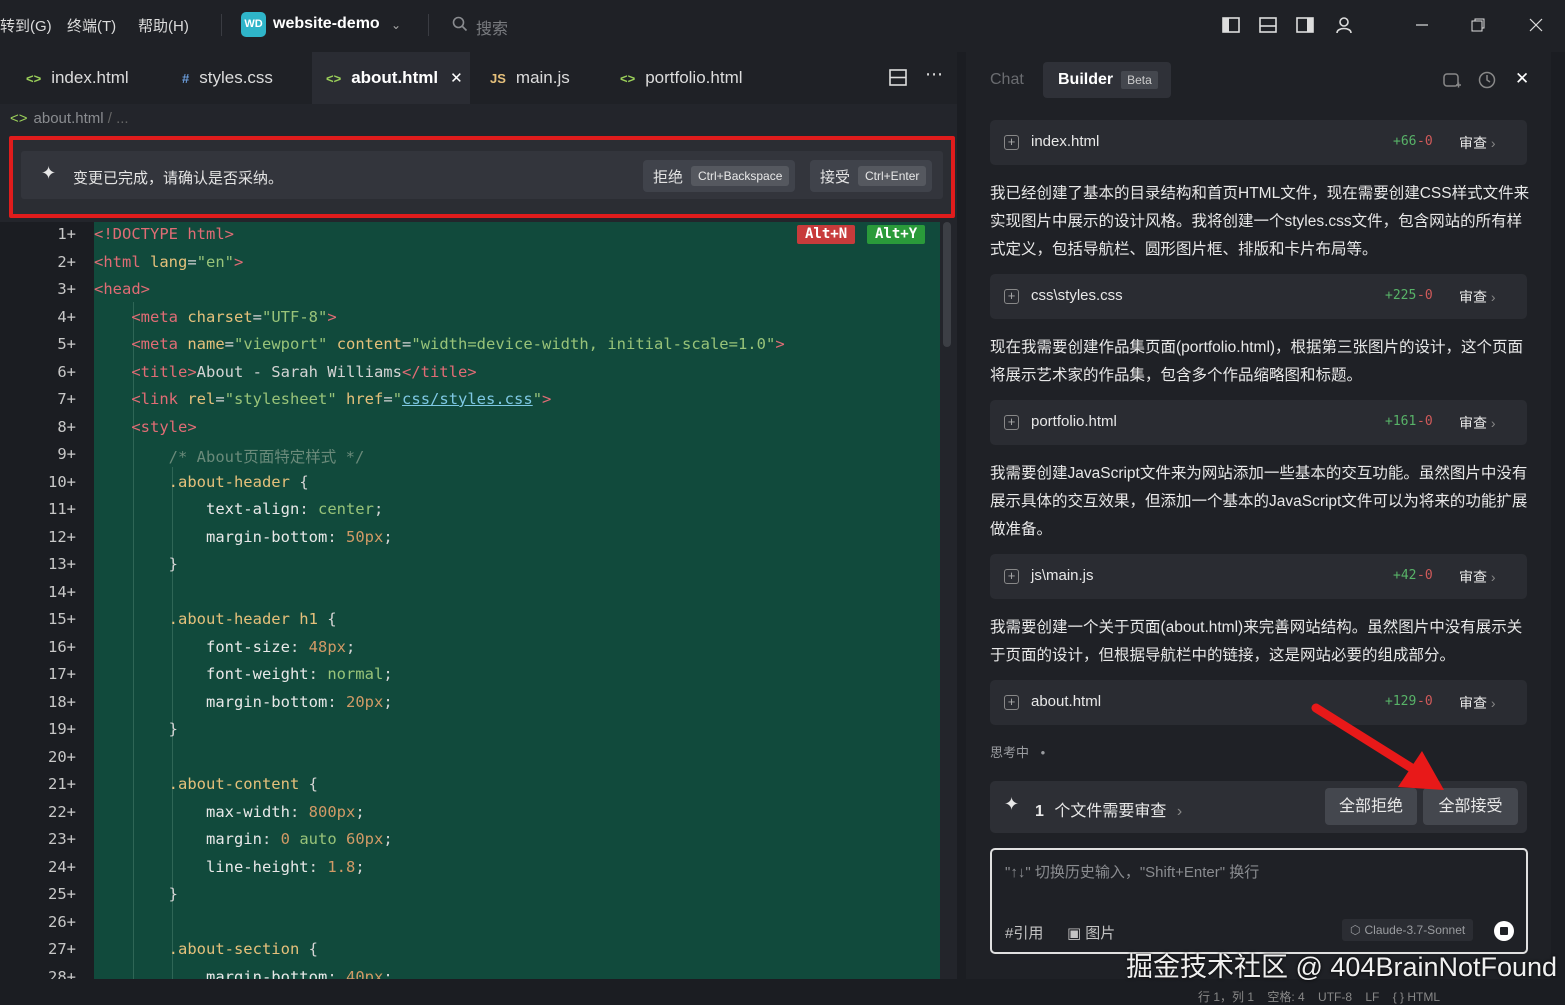 The image size is (1565, 1005). Describe the element at coordinates (1408, 930) in the screenshot. I see `model-selector: ⬡ Claude-3.7-Sonnet` at that location.